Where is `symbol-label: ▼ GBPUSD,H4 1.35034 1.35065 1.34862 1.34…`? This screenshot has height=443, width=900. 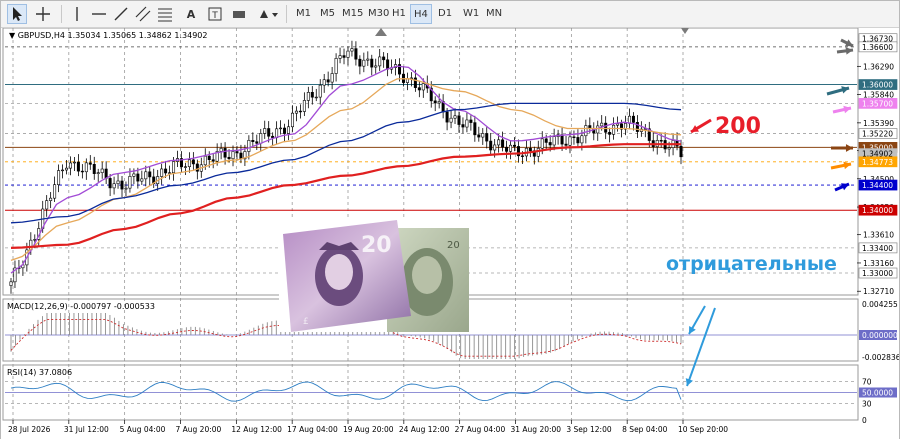 symbol-label: ▼ GBPUSD,H4 1.35034 1.35065 1.34862 1.34… is located at coordinates (108, 35).